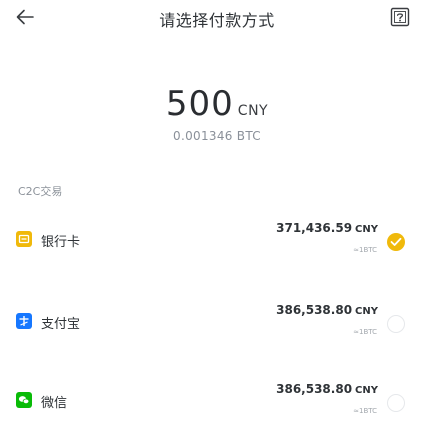 The width and height of the screenshot is (434, 442). I want to click on help-button, so click(400, 17).